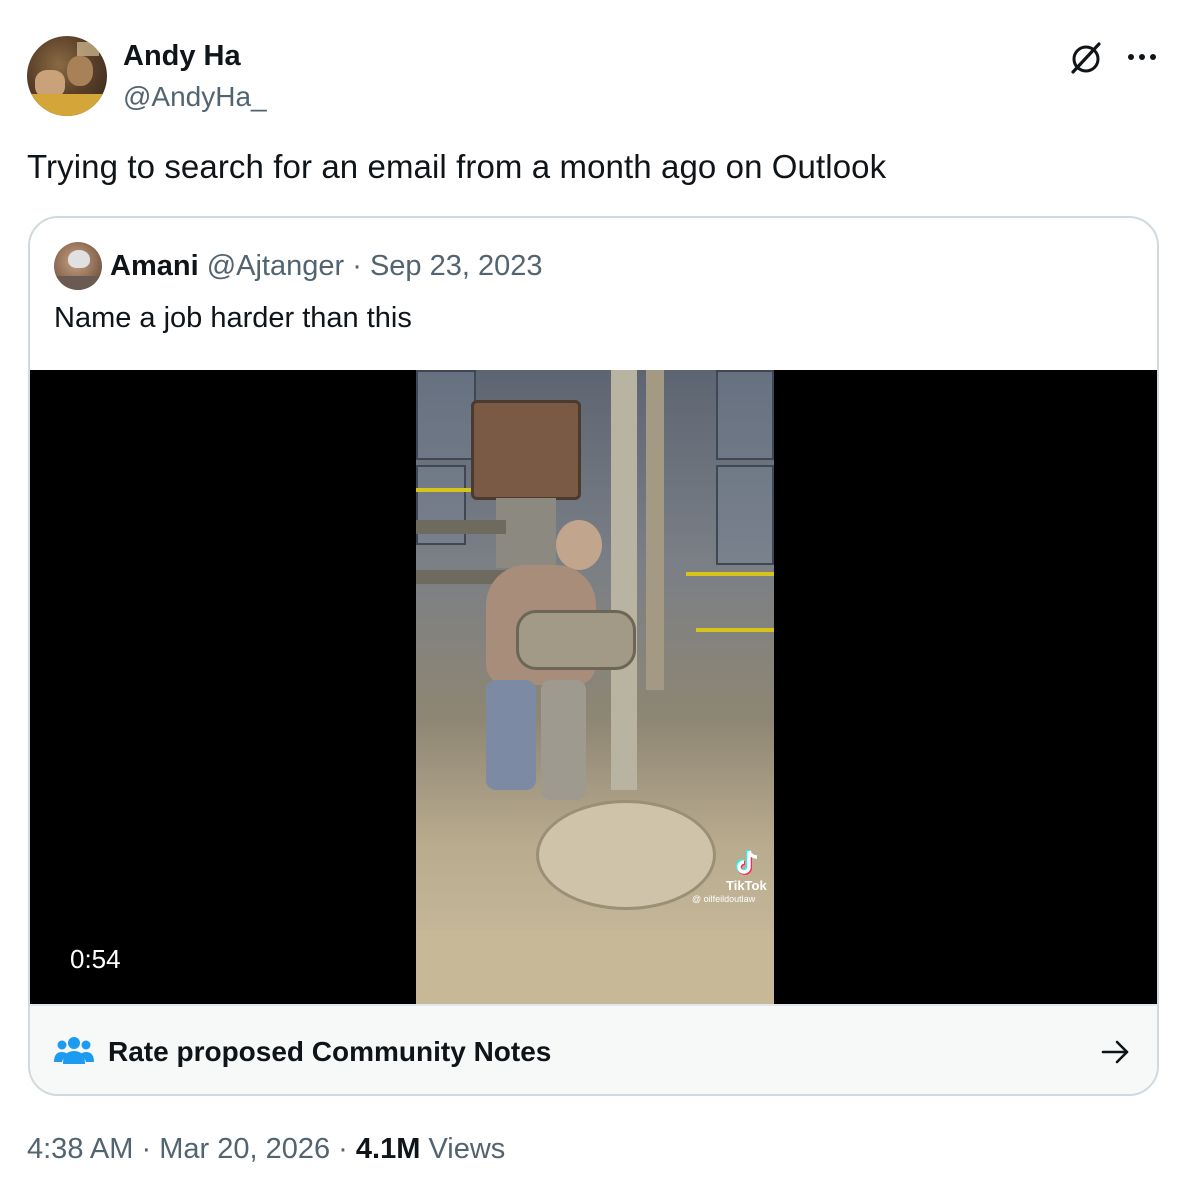  Describe the element at coordinates (182, 56) in the screenshot. I see `author-name: Andy Ha` at that location.